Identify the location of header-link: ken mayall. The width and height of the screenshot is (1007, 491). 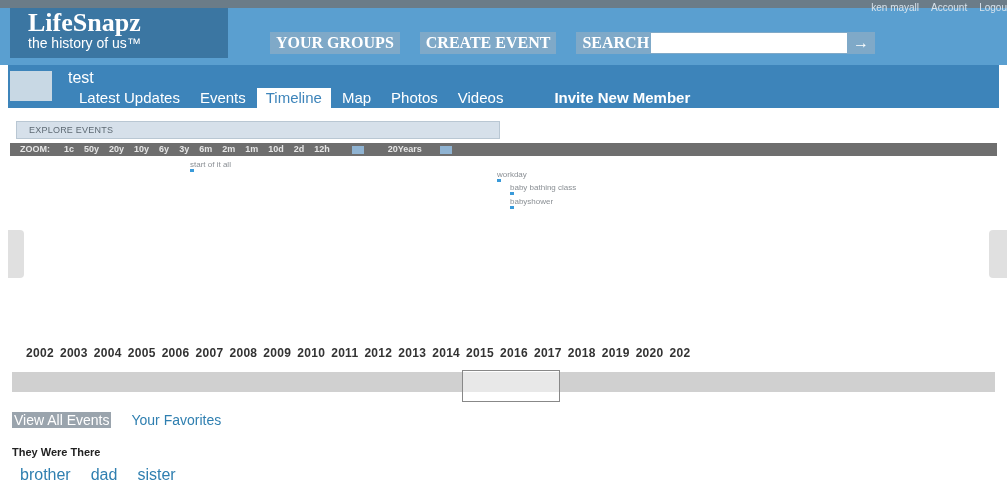
(895, 7).